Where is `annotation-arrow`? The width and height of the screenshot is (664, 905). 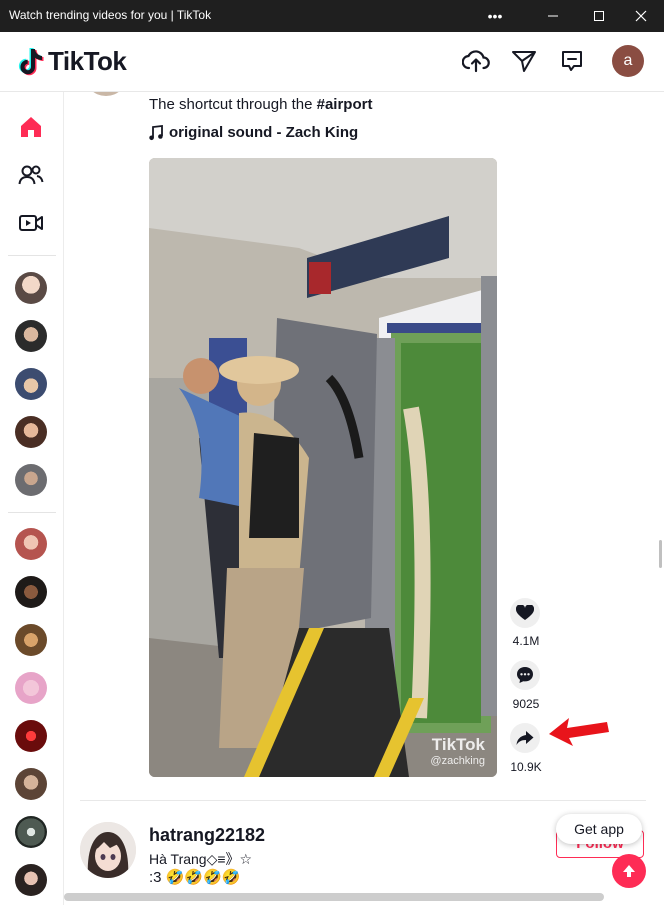
annotation-arrow is located at coordinates (579, 732).